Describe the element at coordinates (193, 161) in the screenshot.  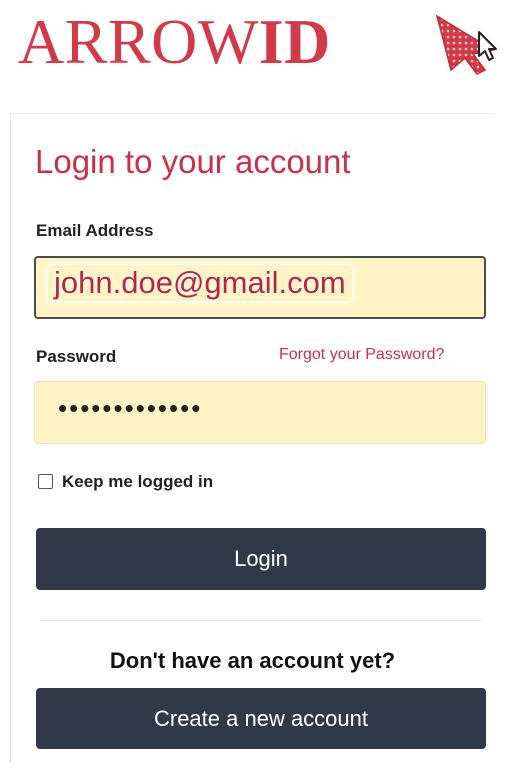
I see `page-title: Login to your account` at that location.